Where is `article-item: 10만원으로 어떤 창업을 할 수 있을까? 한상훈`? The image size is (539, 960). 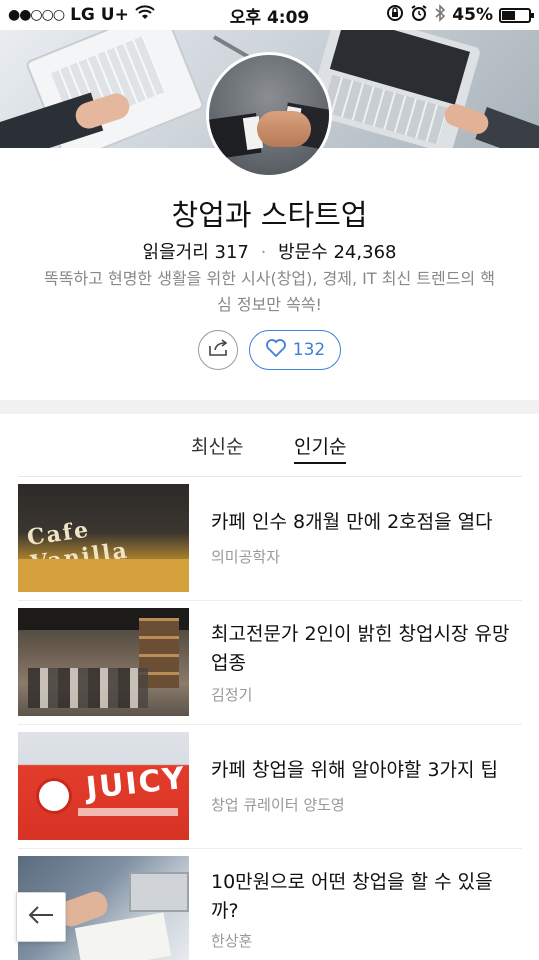 article-item: 10만원으로 어떤 창업을 할 수 있을까? 한상훈 is located at coordinates (270, 908).